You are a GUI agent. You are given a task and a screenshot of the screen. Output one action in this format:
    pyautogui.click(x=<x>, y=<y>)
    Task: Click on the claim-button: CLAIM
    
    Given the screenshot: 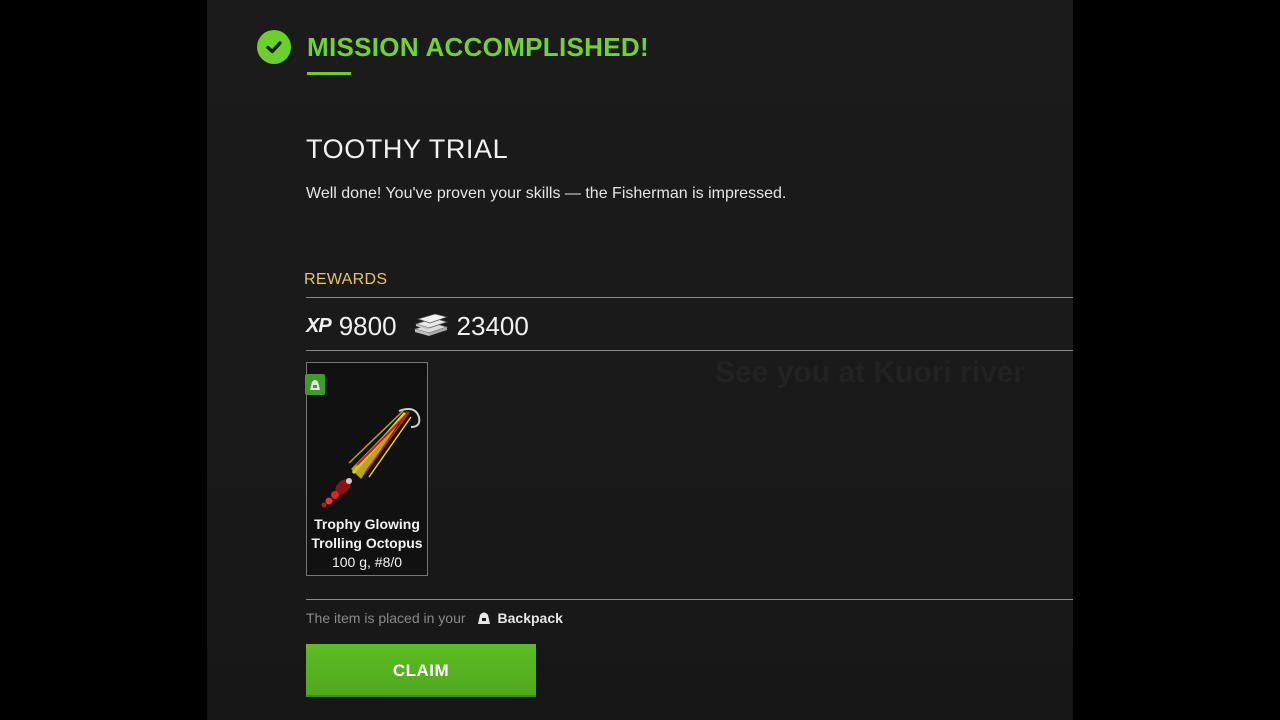 What is the action you would take?
    pyautogui.click(x=421, y=670)
    